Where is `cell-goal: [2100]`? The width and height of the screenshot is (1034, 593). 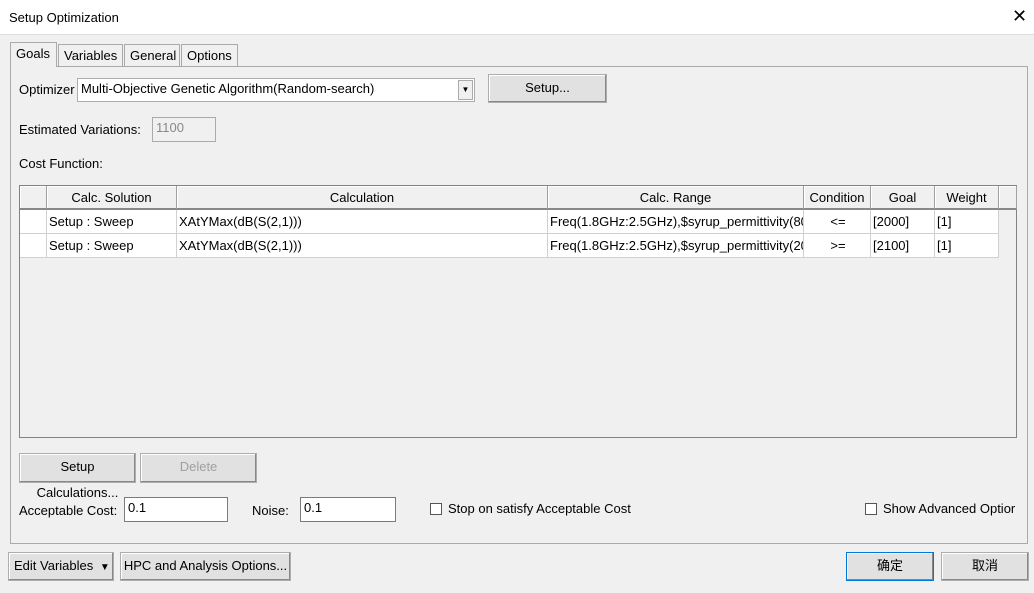 cell-goal: [2100] is located at coordinates (903, 246).